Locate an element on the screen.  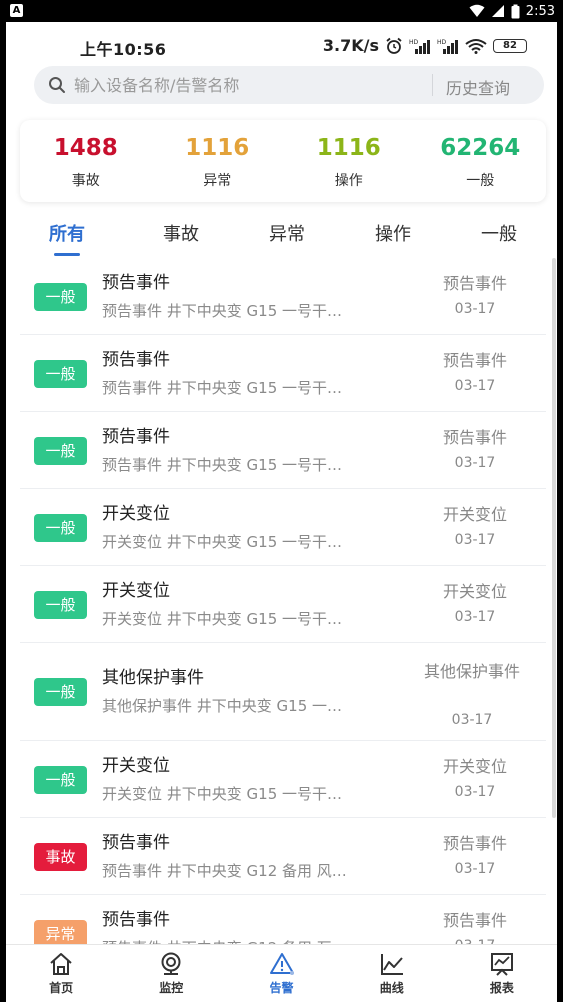
stat-operation: 1116 操作 is located at coordinates (349, 161).